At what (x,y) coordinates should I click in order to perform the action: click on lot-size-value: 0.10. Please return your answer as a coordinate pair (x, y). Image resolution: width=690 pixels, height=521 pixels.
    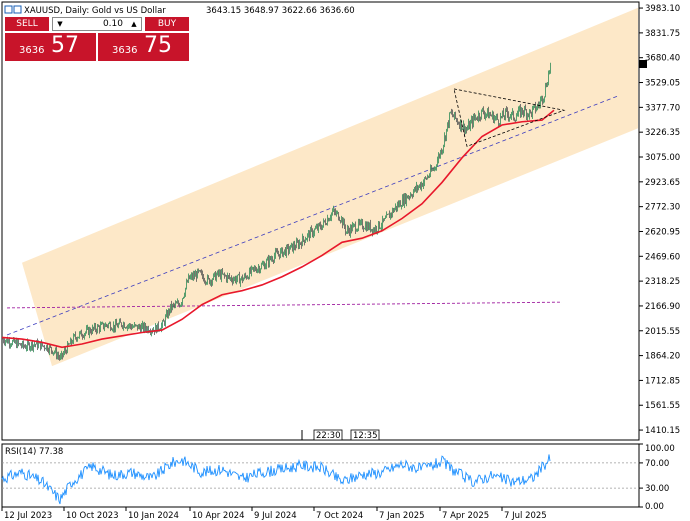
    Looking at the image, I should click on (97, 24).